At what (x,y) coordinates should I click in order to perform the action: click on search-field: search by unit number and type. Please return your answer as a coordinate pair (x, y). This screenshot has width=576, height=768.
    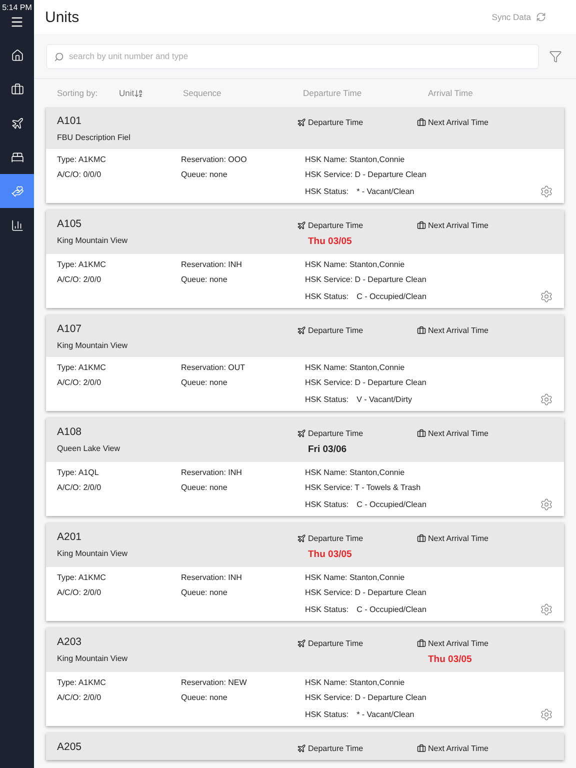
    Looking at the image, I should click on (292, 56).